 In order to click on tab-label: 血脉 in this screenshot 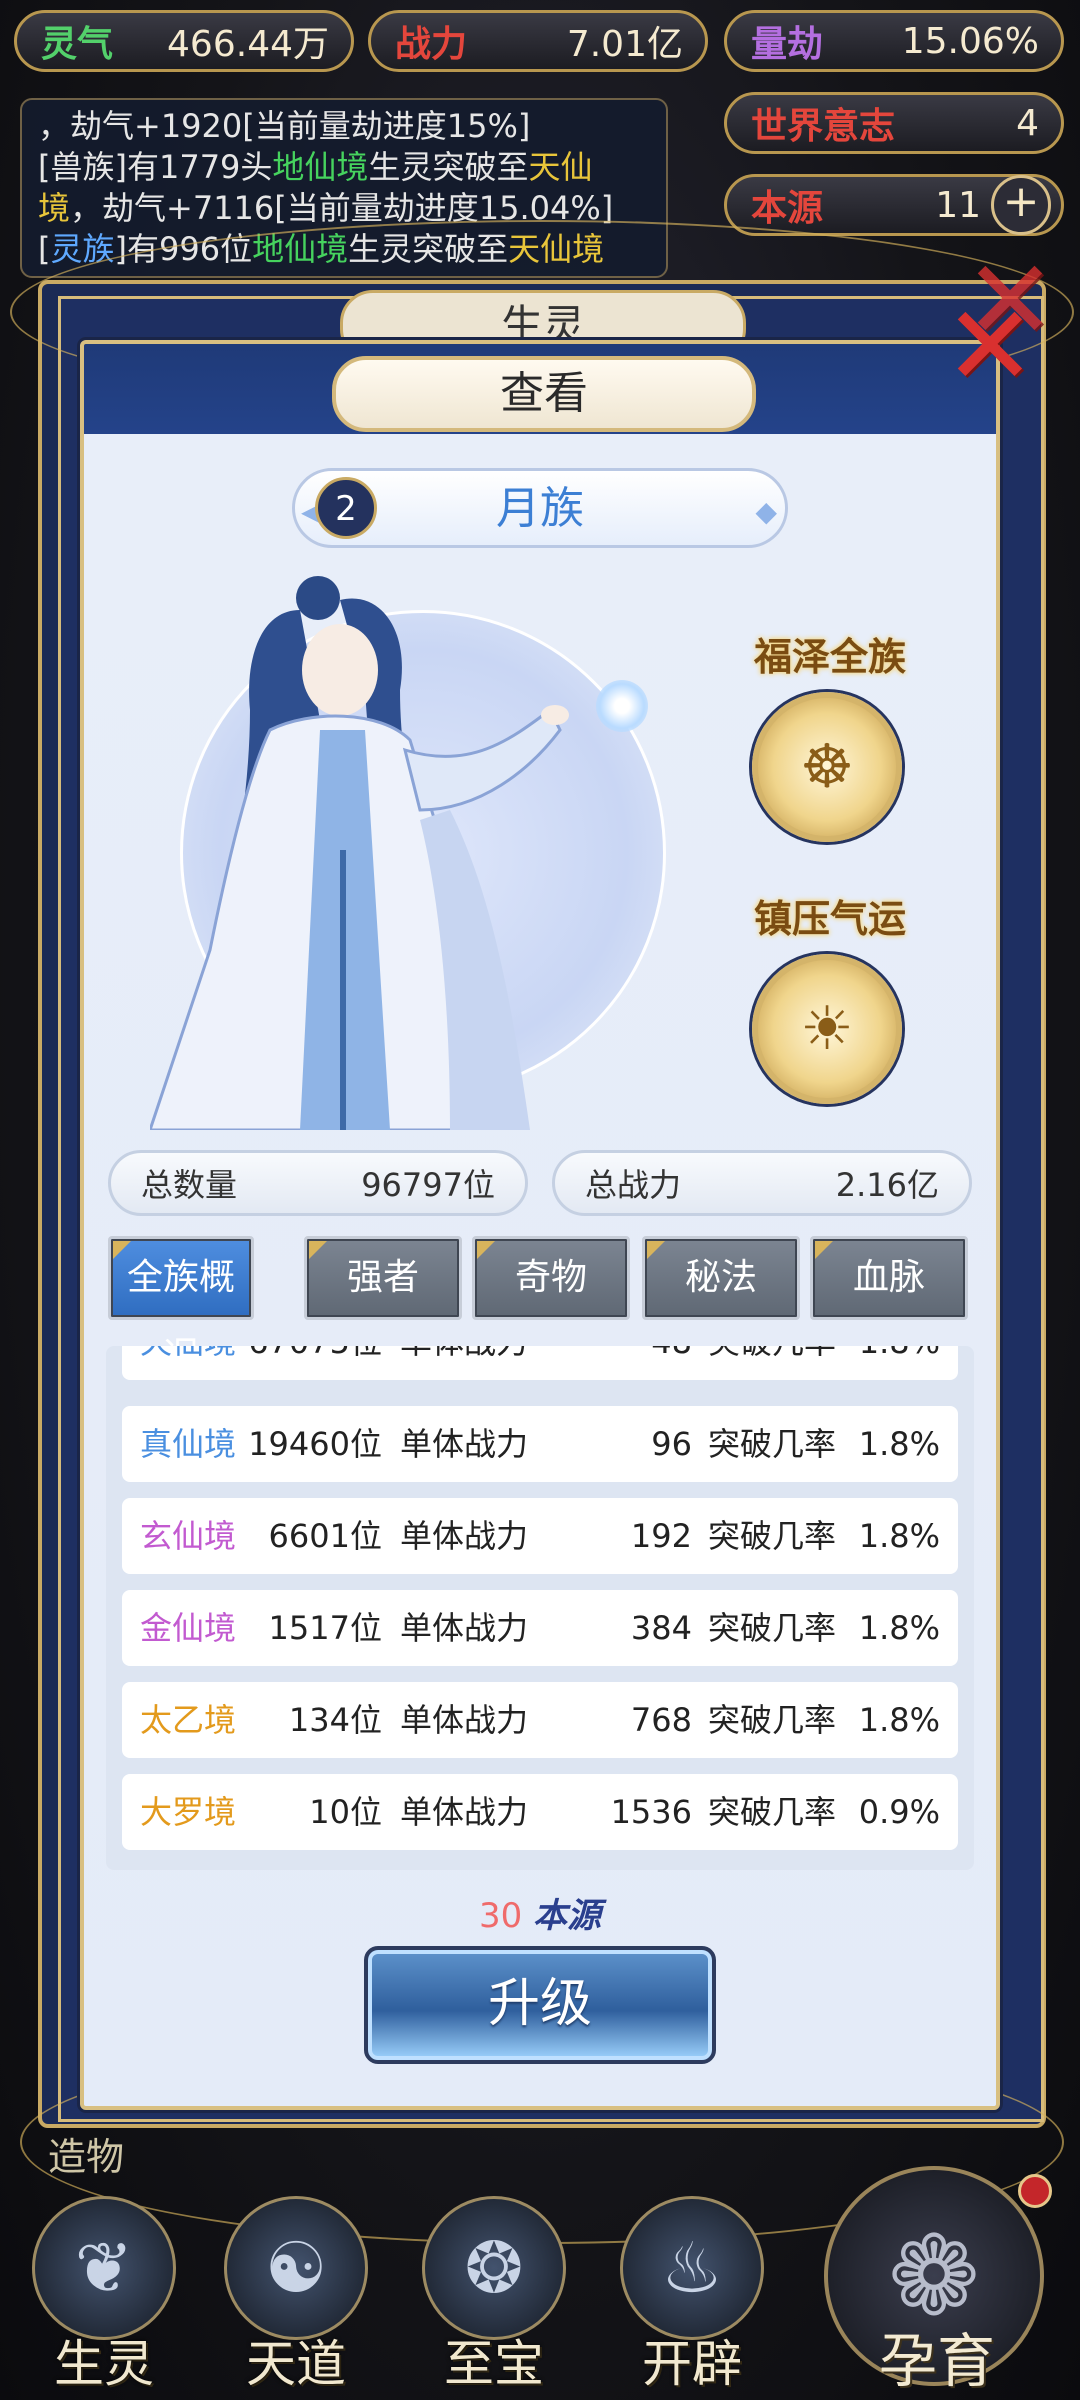, I will do `click(888, 1277)`.